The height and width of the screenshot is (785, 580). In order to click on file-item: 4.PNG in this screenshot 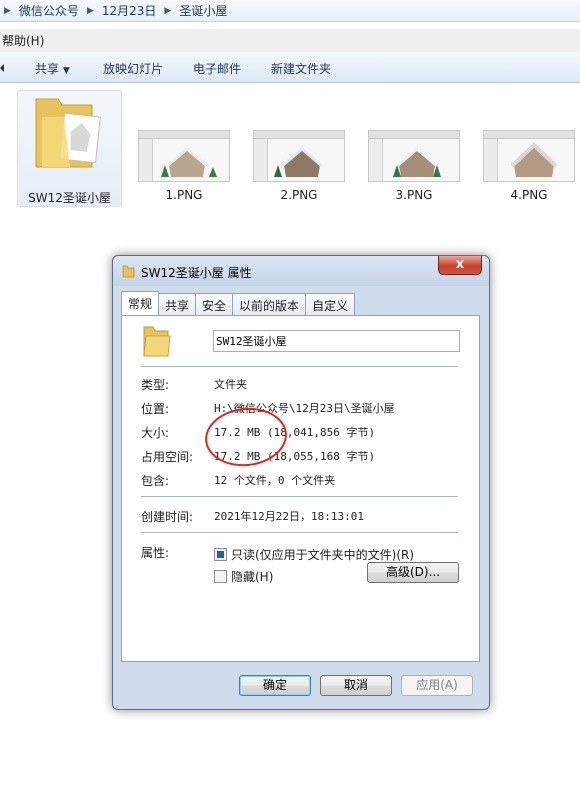, I will do `click(527, 167)`.